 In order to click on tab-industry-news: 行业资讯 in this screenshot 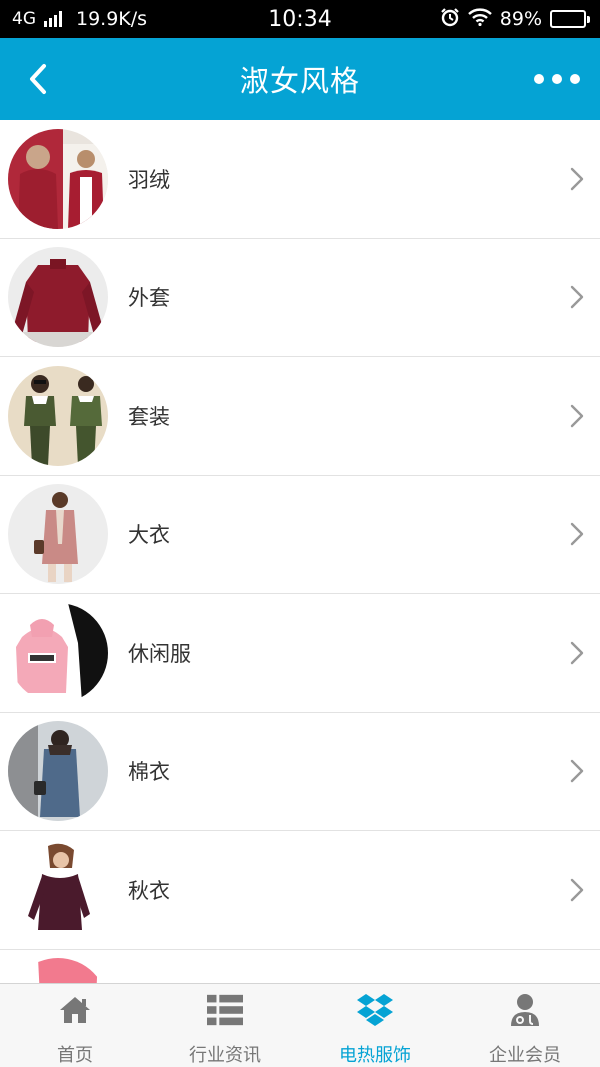, I will do `click(225, 1025)`.